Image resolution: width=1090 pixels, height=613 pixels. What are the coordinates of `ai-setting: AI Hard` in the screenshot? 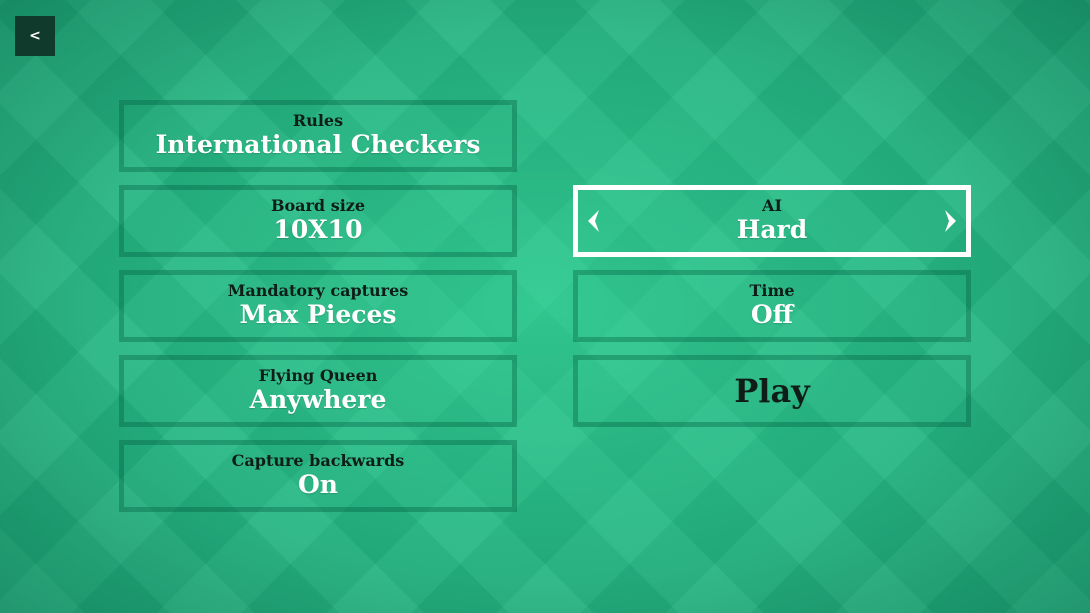 It's located at (772, 221).